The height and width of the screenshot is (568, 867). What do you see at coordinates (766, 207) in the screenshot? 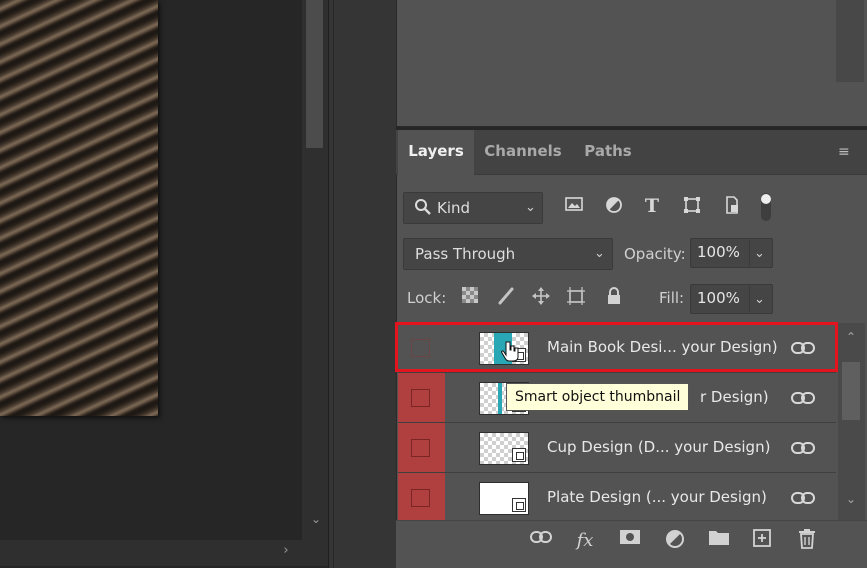
I see `filter-toggle-icon` at bounding box center [766, 207].